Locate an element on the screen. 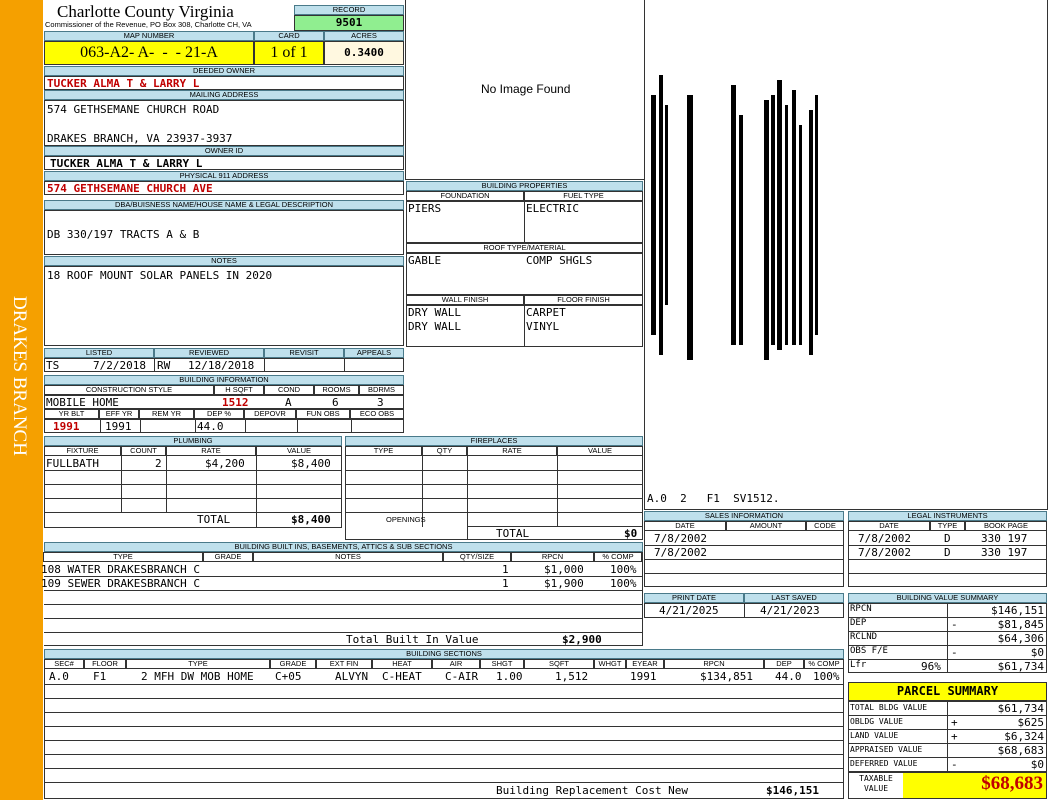 The width and height of the screenshot is (1050, 800). deeded-owner-box: TUCKER ALMA T & LARRY L is located at coordinates (224, 83).